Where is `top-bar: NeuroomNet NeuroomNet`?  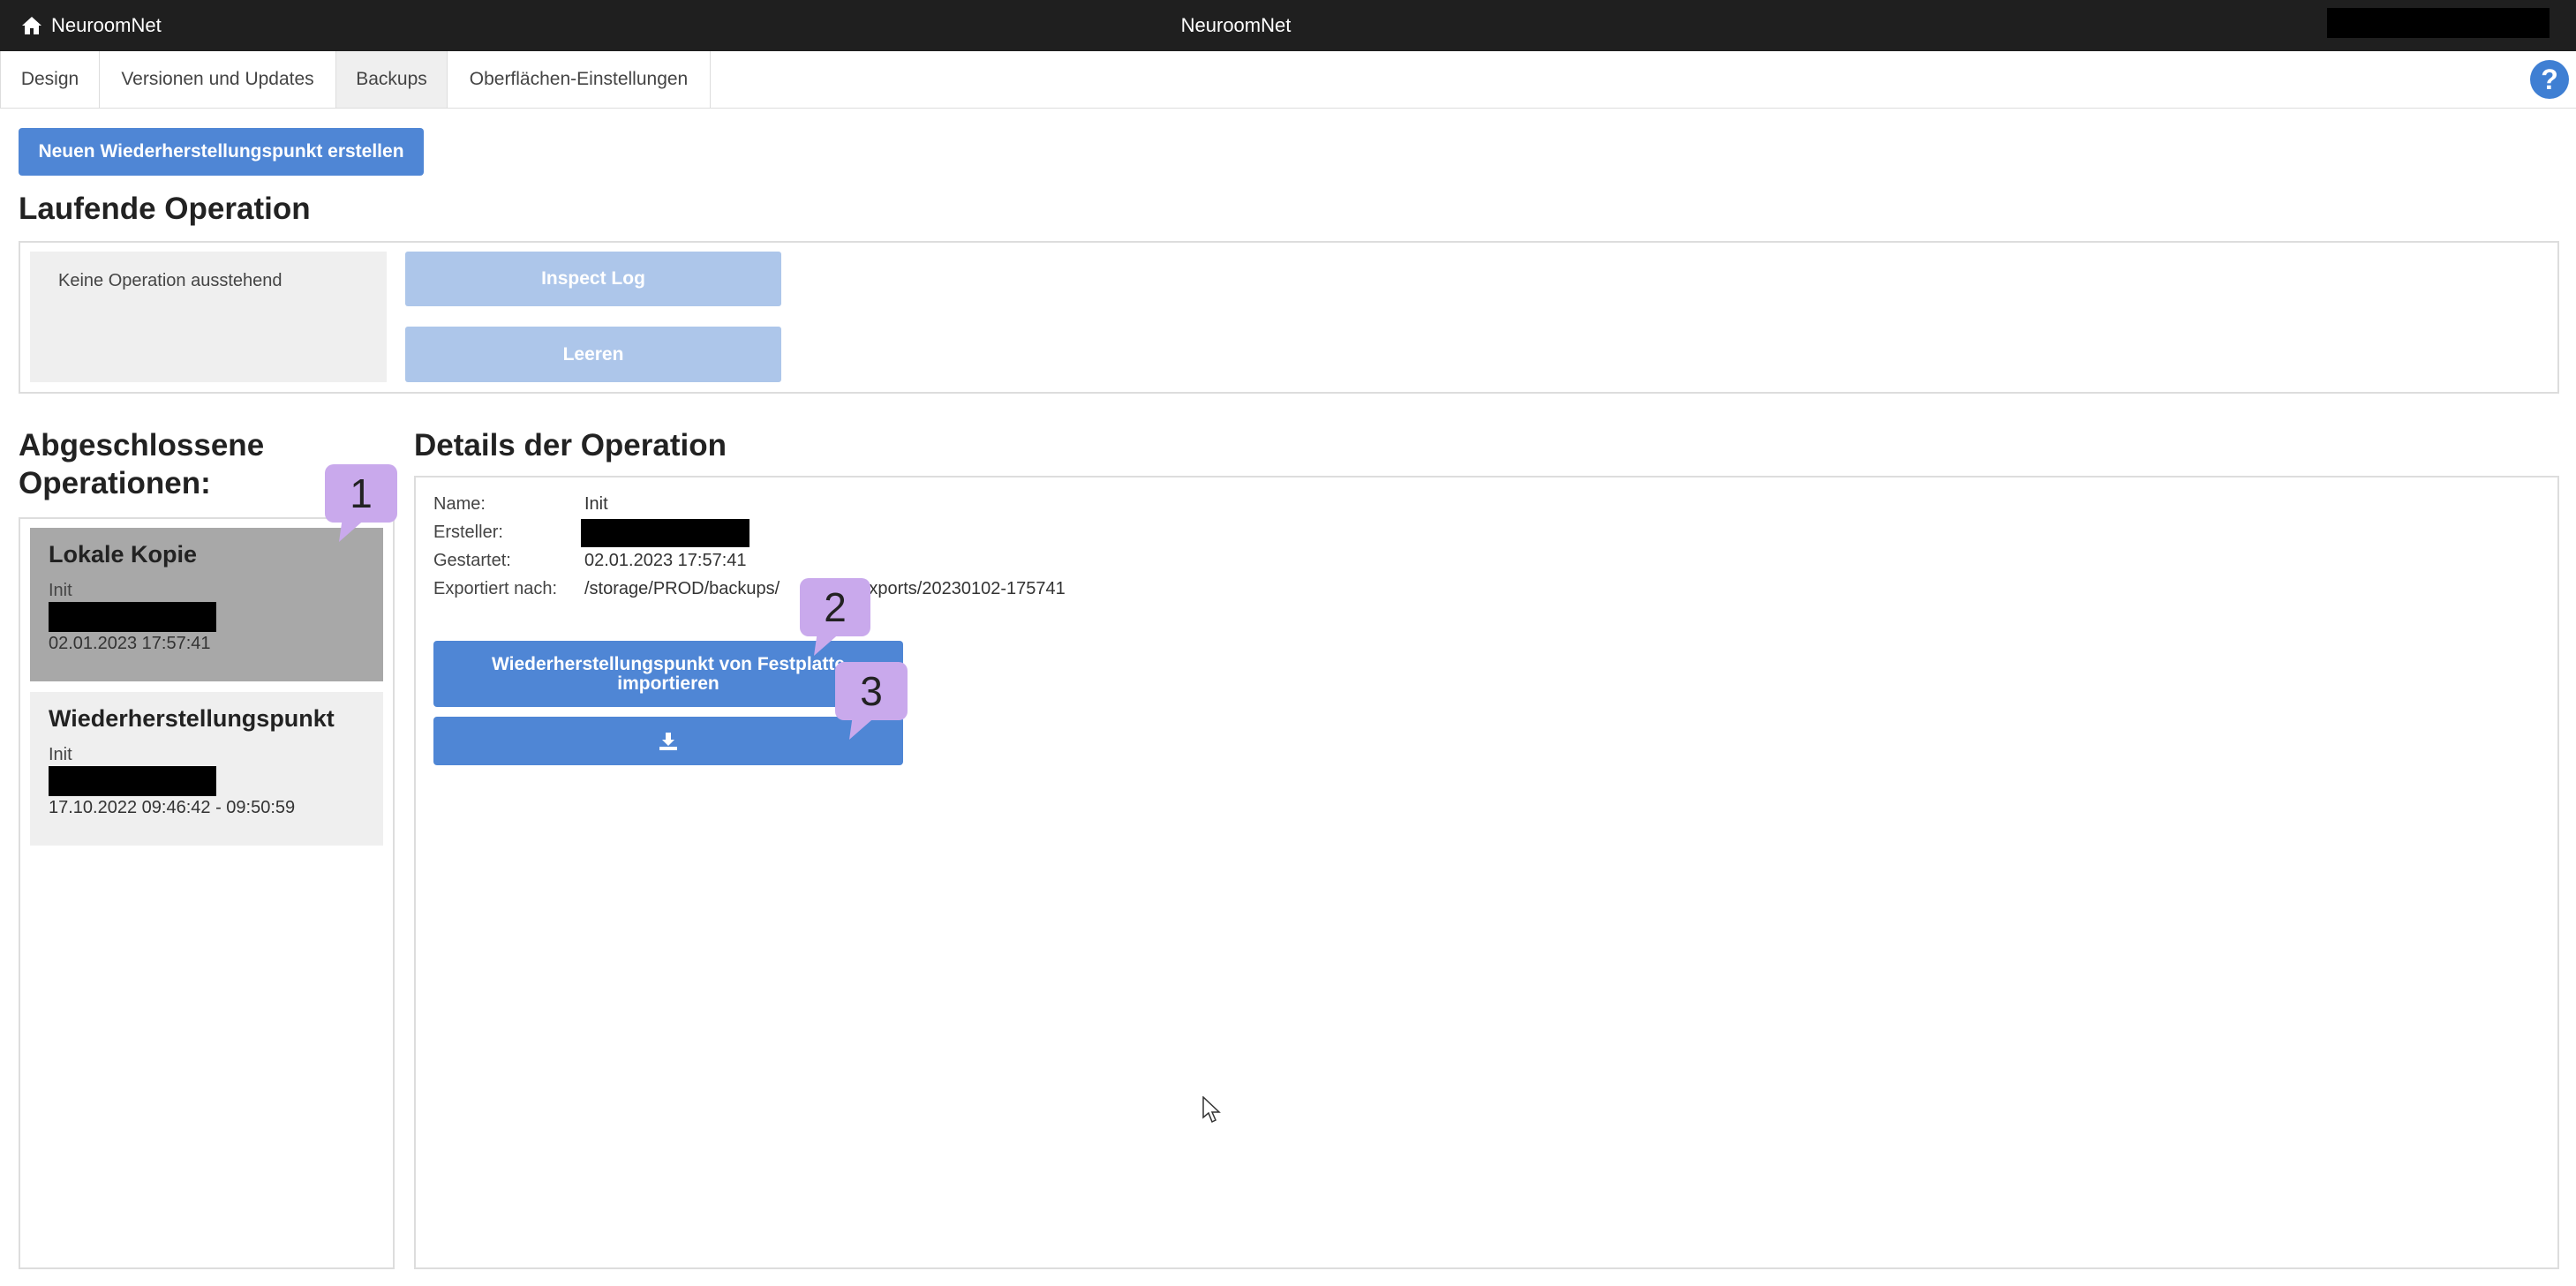
top-bar: NeuroomNet NeuroomNet is located at coordinates (1288, 25).